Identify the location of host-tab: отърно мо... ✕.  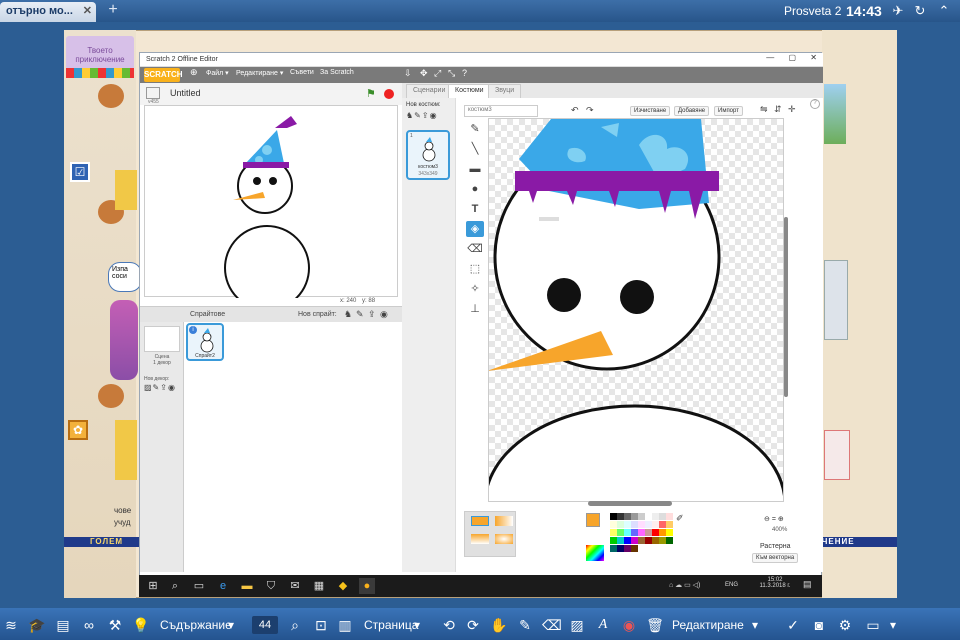
(48, 12).